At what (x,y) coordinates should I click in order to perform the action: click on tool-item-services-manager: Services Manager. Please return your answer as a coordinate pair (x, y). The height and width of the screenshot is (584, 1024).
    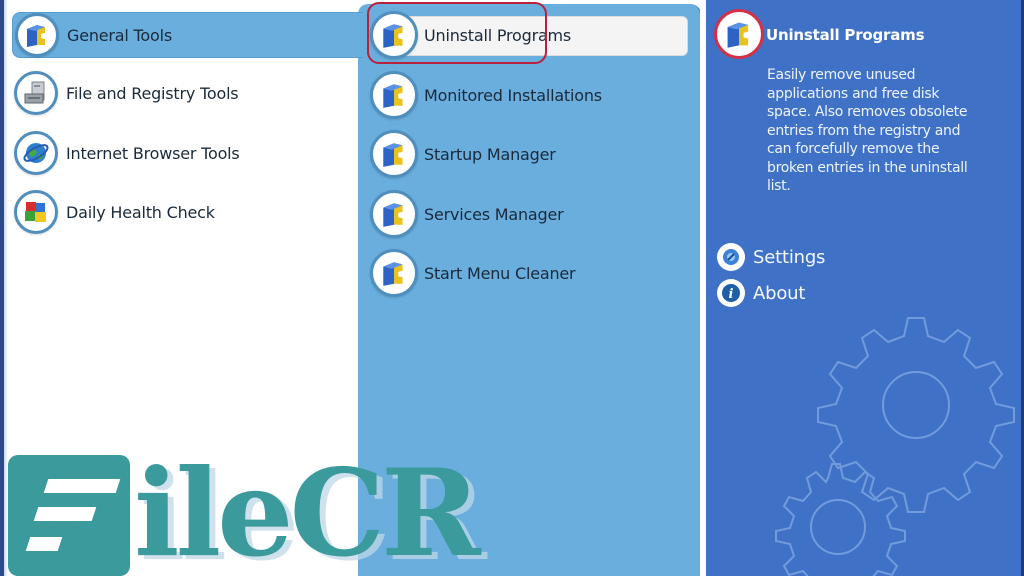
    Looking at the image, I should click on (528, 214).